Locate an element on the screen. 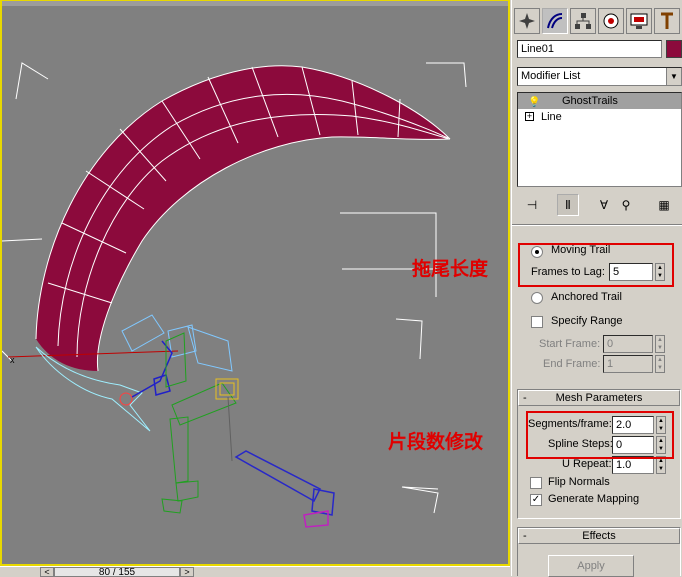 The height and width of the screenshot is (577, 682). character-torso-green is located at coordinates (199, 423).